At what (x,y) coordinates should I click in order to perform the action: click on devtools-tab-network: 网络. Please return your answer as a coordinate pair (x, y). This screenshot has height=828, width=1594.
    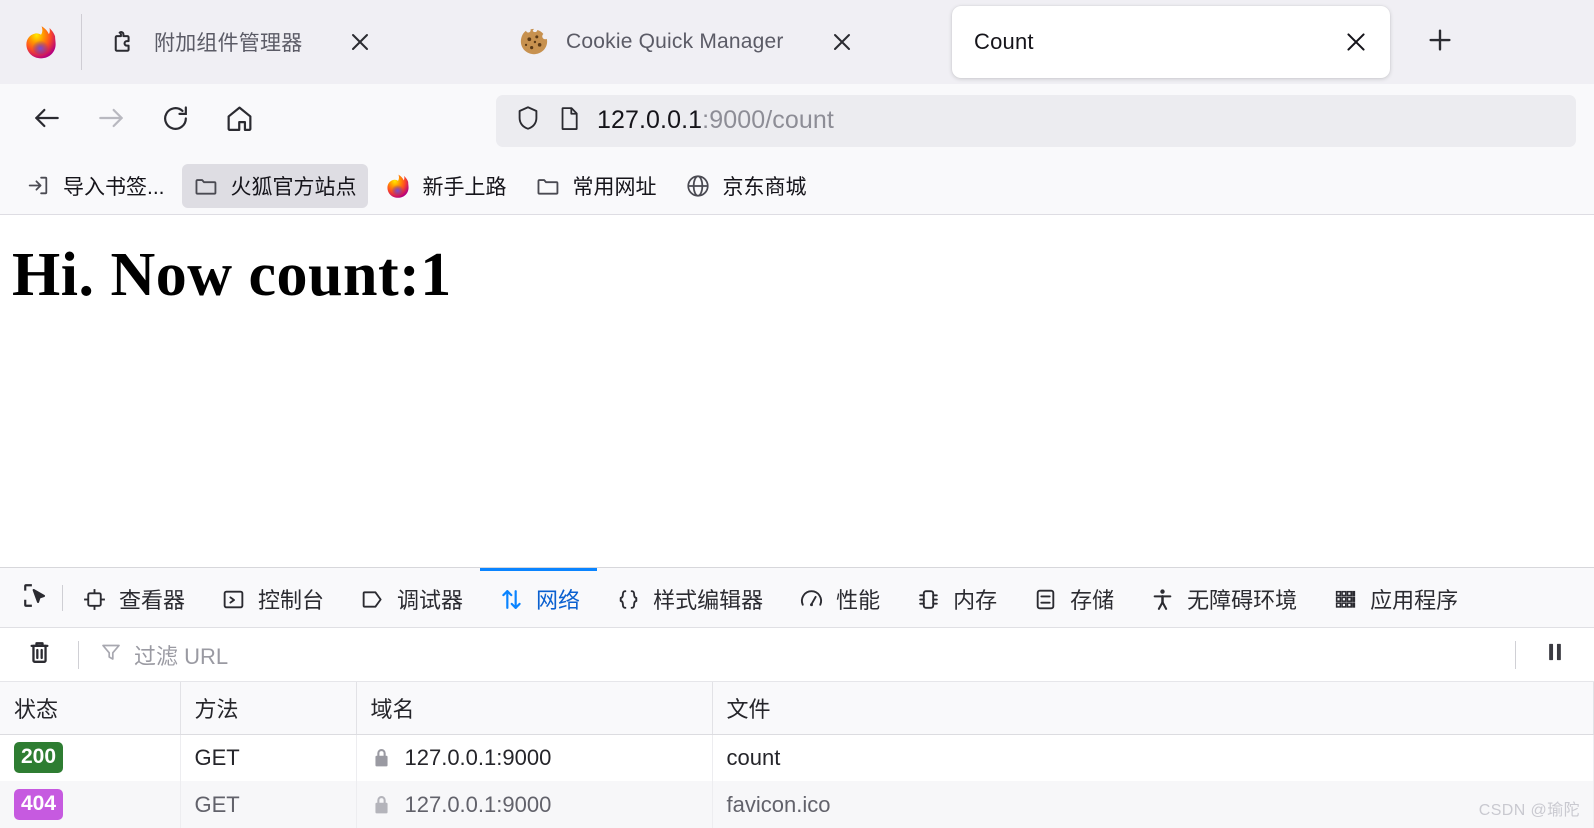
    Looking at the image, I should click on (539, 597).